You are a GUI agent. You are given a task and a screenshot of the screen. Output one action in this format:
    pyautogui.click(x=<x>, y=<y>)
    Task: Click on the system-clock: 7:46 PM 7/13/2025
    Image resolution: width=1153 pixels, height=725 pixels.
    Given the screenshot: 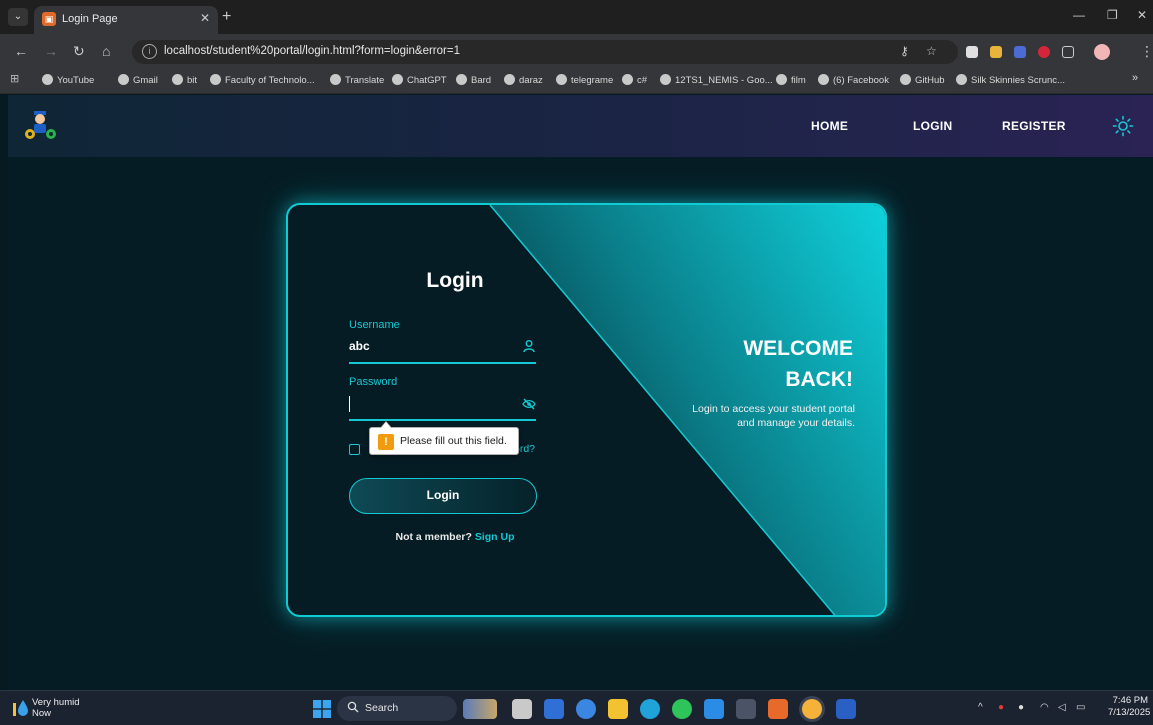 What is the action you would take?
    pyautogui.click(x=1129, y=707)
    